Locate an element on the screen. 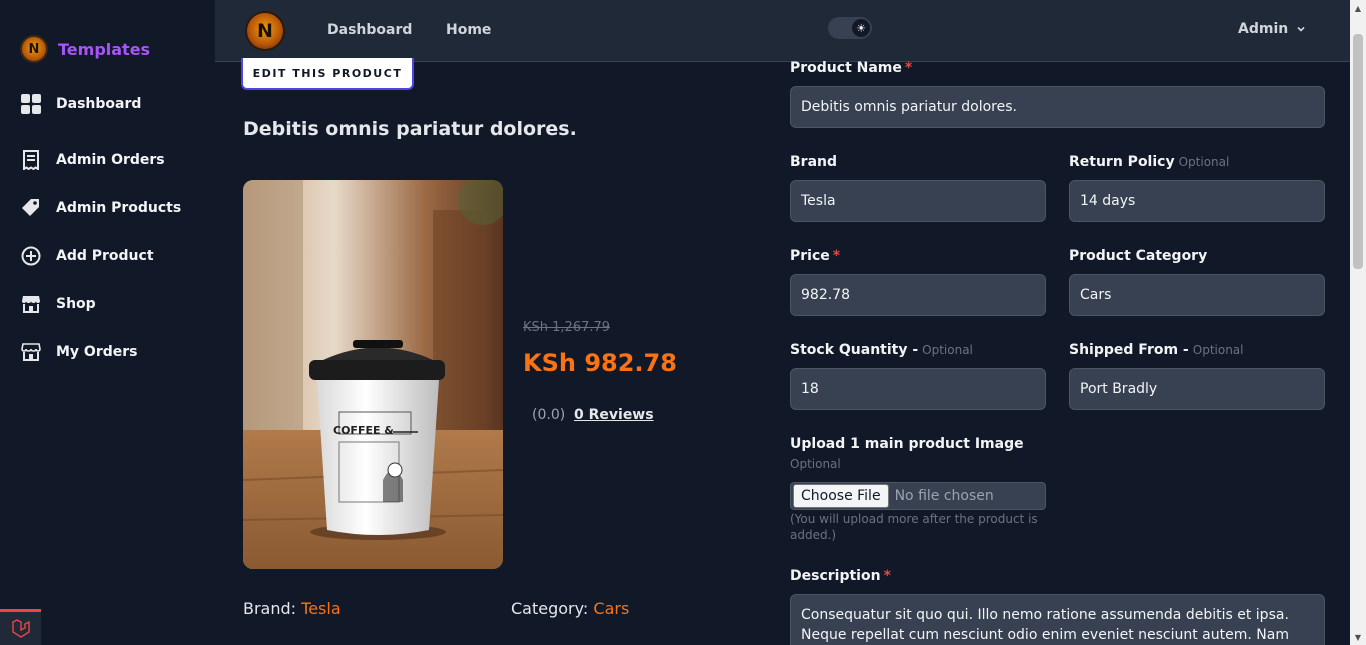 The height and width of the screenshot is (645, 1366). shipped-from-label: Shipped From - Optional is located at coordinates (1156, 350).